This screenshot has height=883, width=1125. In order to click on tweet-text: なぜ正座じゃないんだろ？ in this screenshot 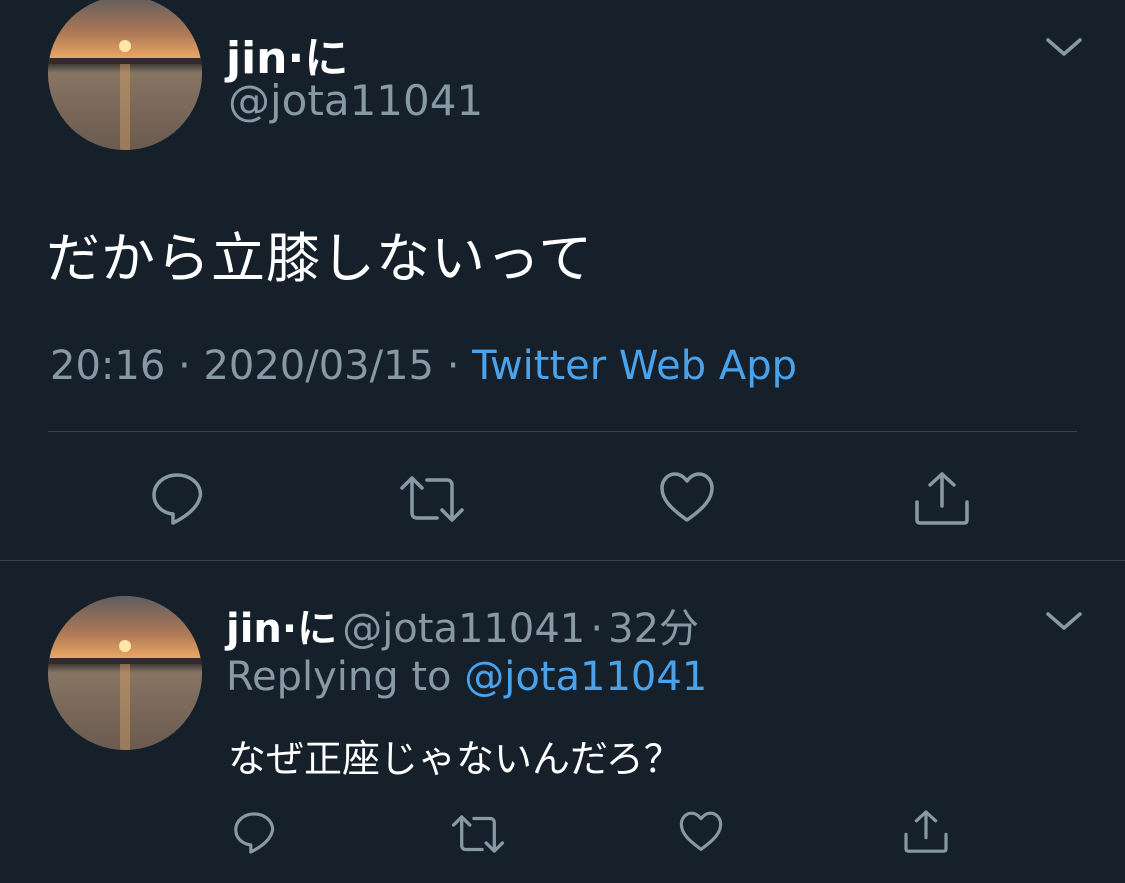, I will do `click(455, 759)`.